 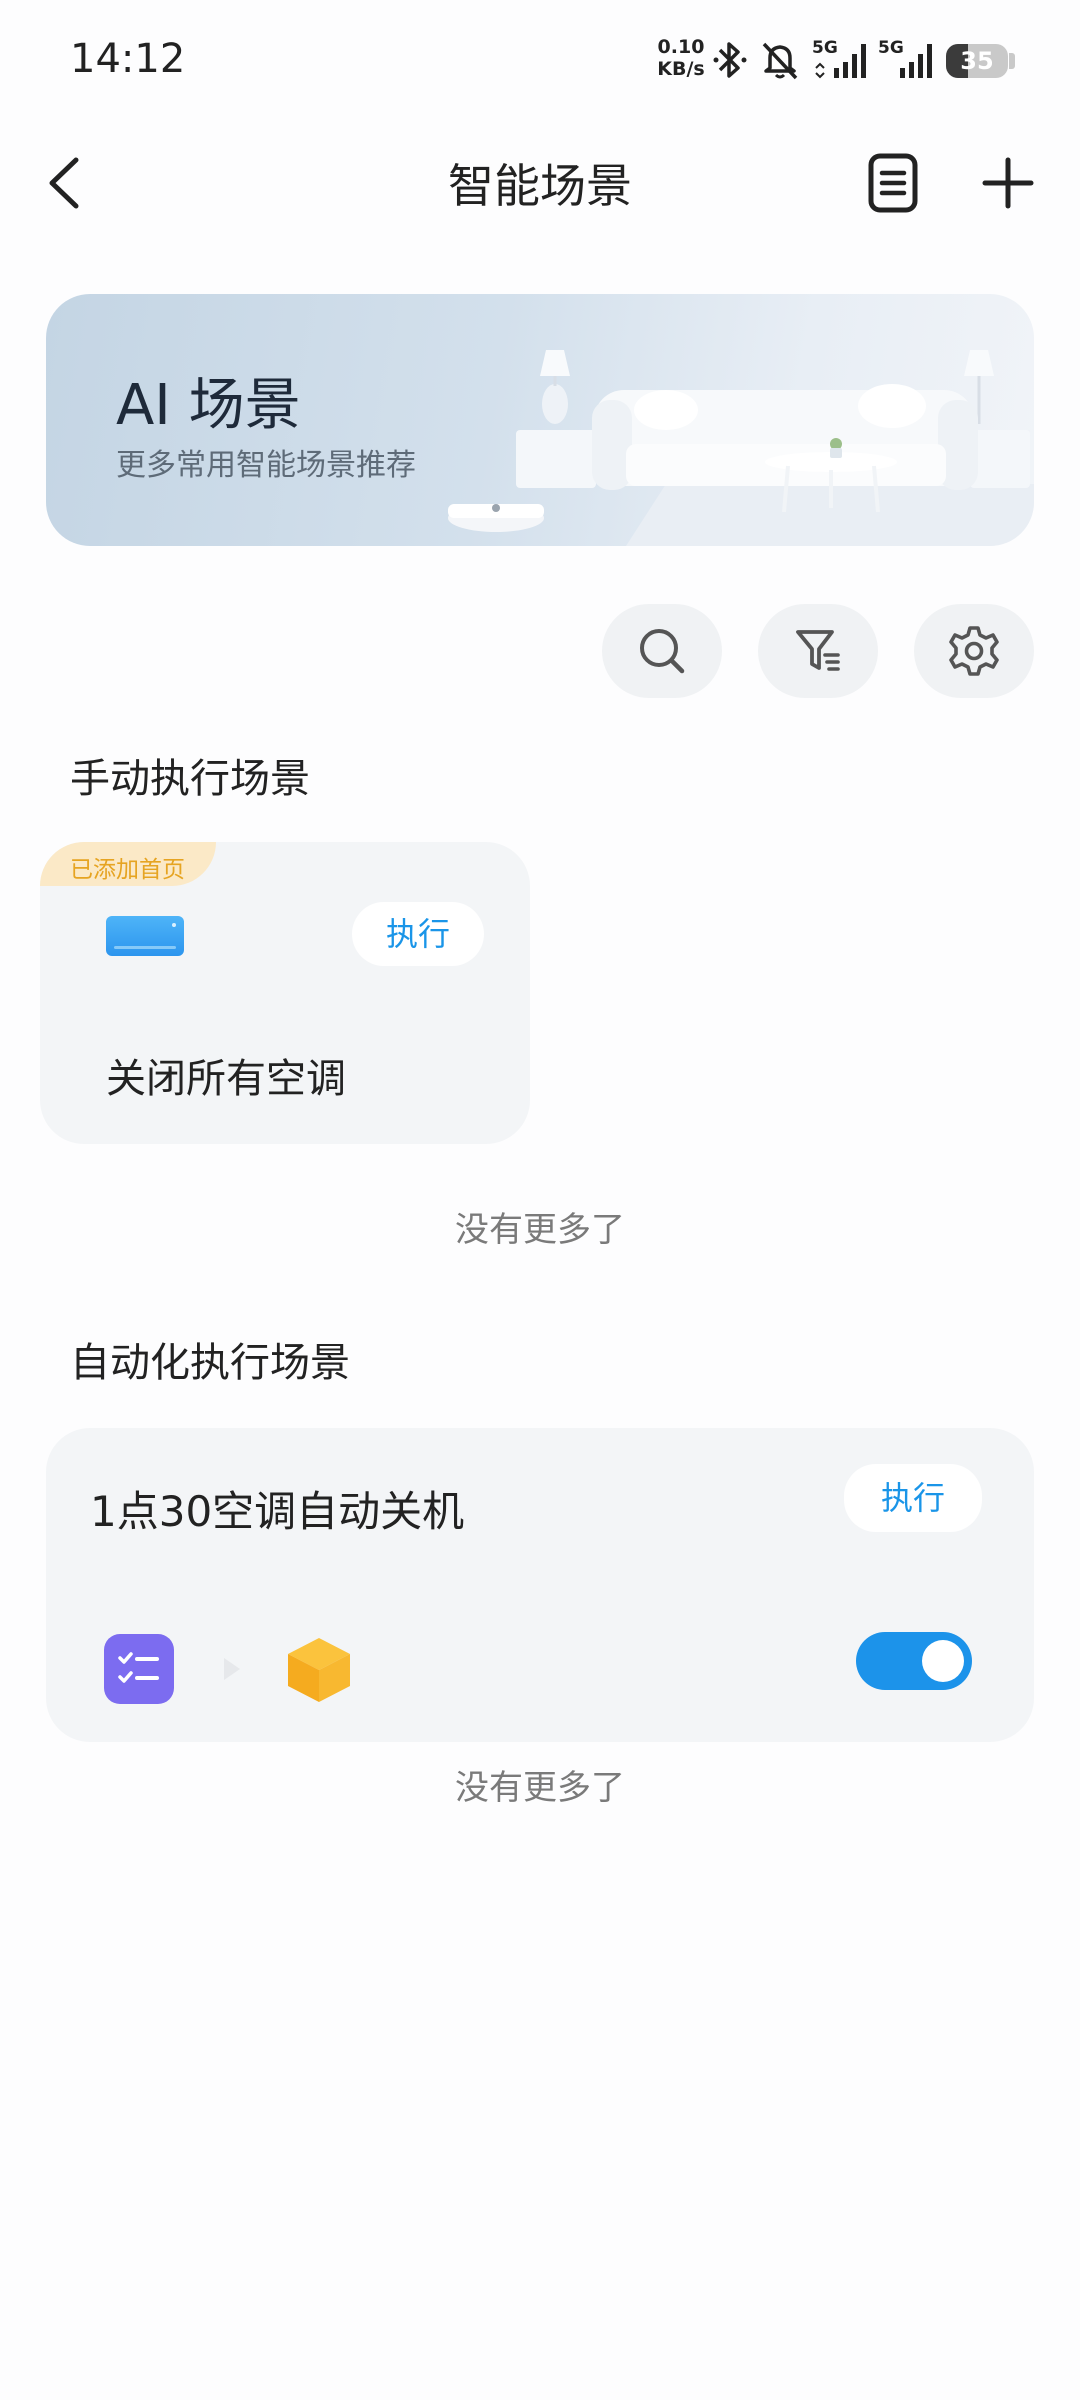 I want to click on network-speed: 0.10 KB/s, so click(x=681, y=58).